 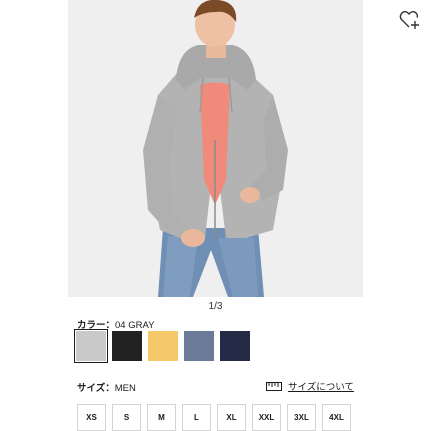 What do you see at coordinates (301, 417) in the screenshot?
I see `size-option-3xl: 3XL` at bounding box center [301, 417].